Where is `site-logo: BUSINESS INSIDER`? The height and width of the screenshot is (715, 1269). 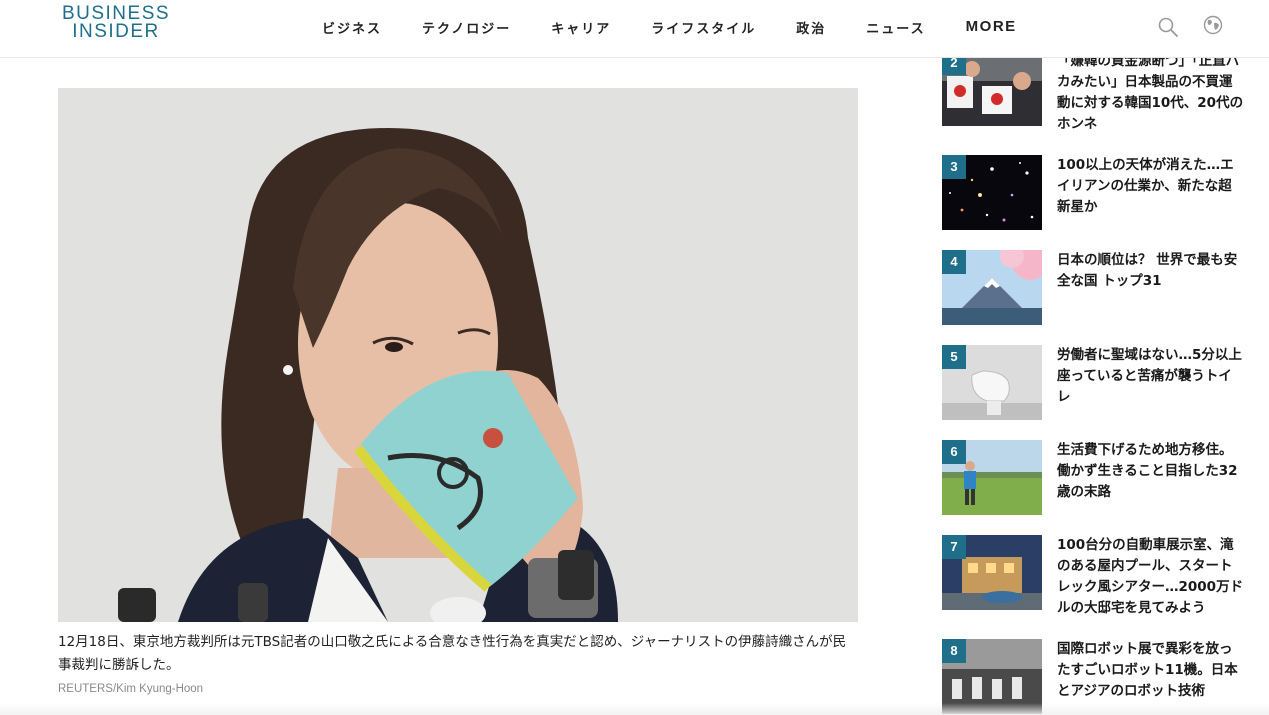 site-logo: BUSINESS INSIDER is located at coordinates (116, 23).